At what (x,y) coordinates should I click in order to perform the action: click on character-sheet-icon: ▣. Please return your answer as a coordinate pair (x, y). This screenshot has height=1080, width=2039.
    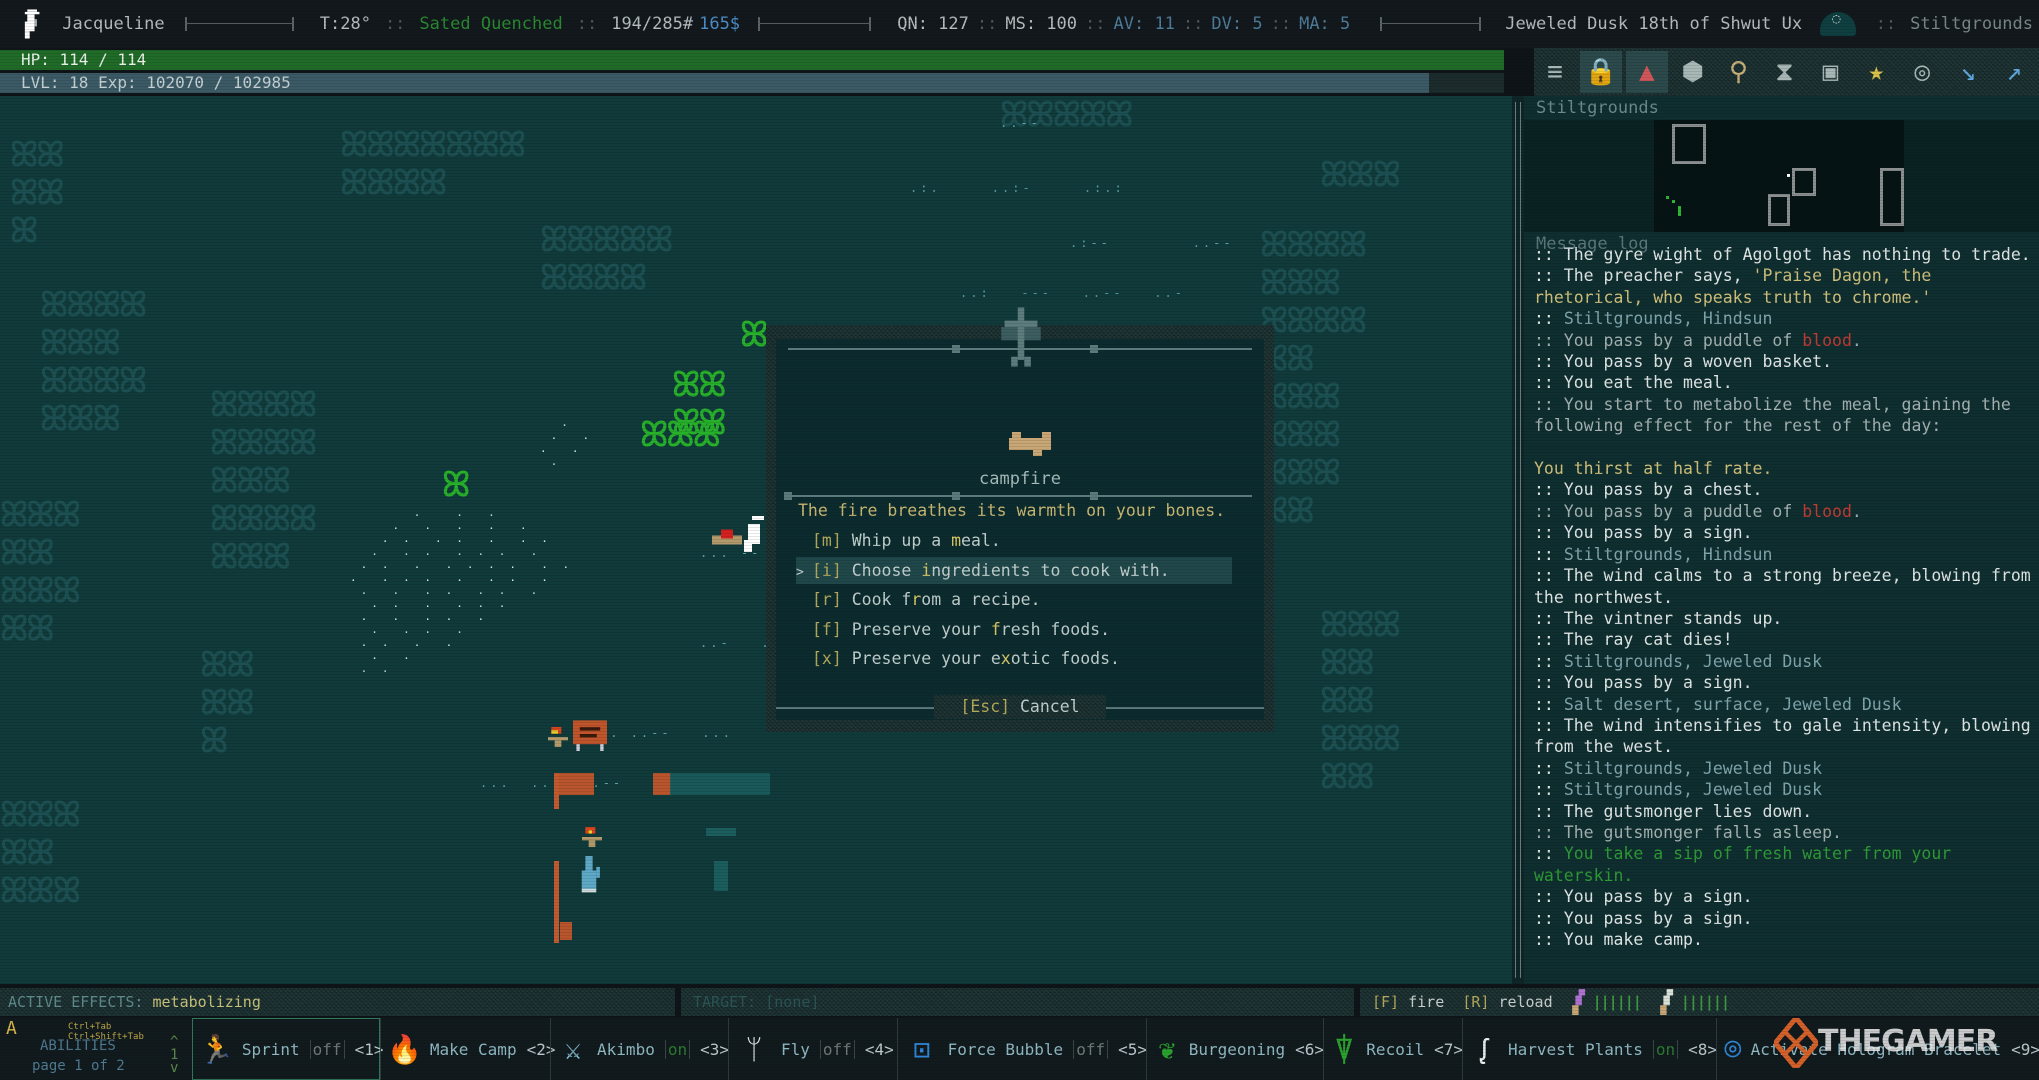
    Looking at the image, I should click on (1830, 72).